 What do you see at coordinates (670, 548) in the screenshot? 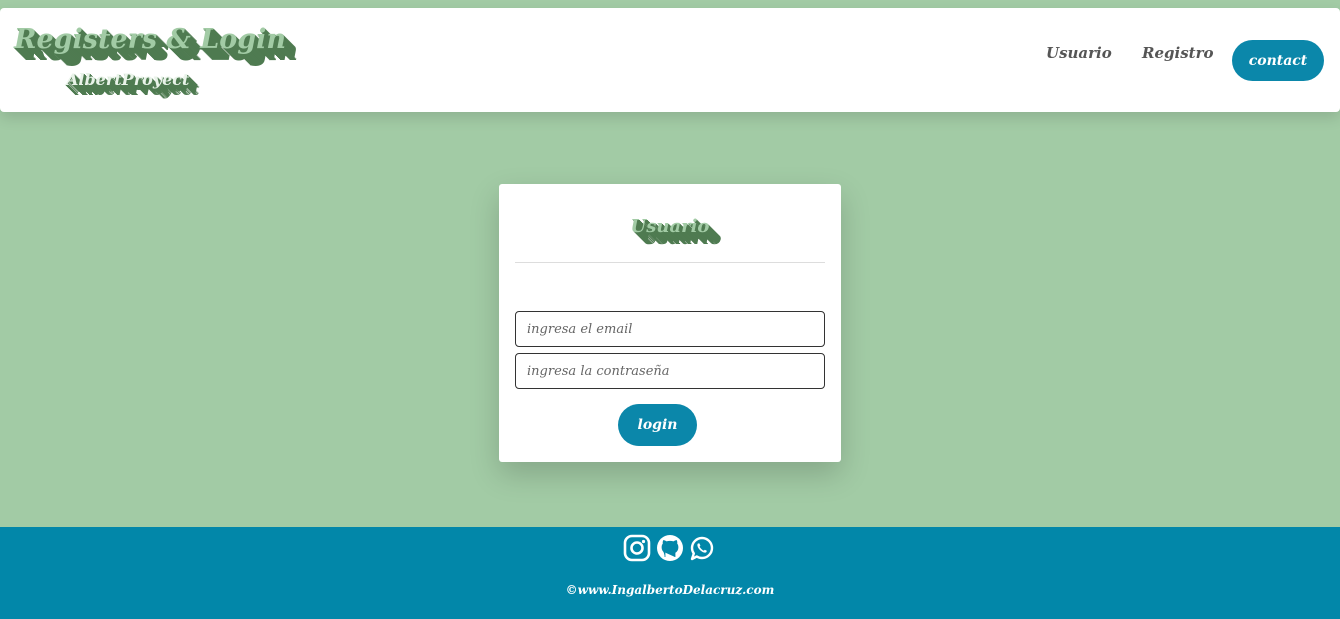
I see `github-icon` at bounding box center [670, 548].